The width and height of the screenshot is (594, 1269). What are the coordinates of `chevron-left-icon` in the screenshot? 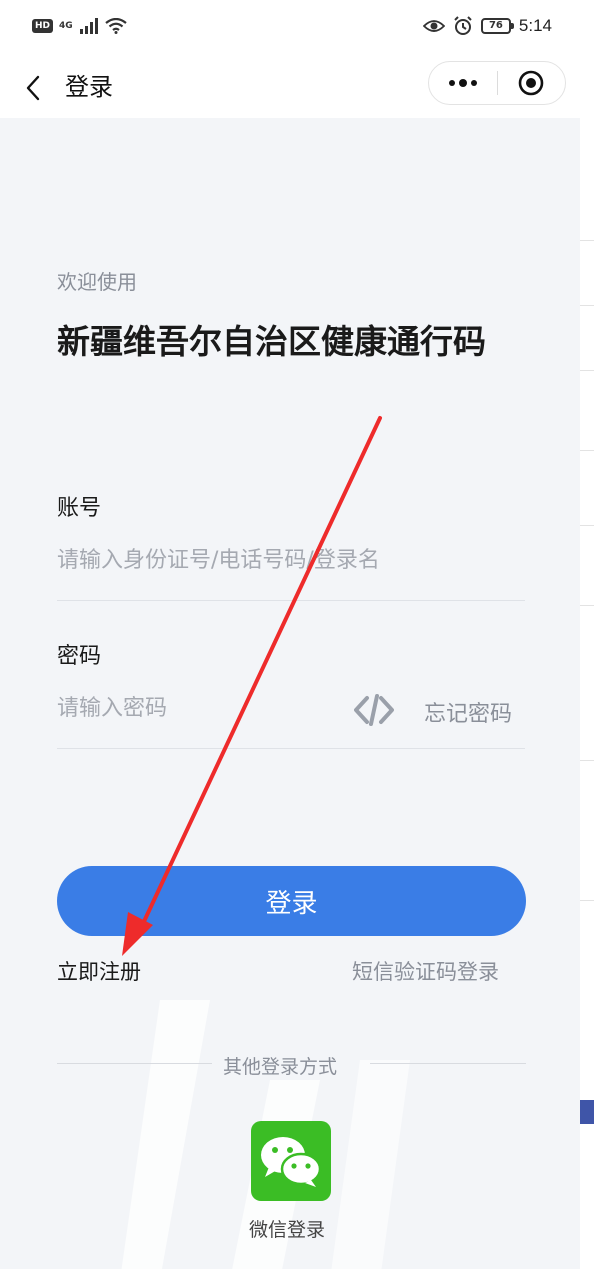 It's located at (33, 88).